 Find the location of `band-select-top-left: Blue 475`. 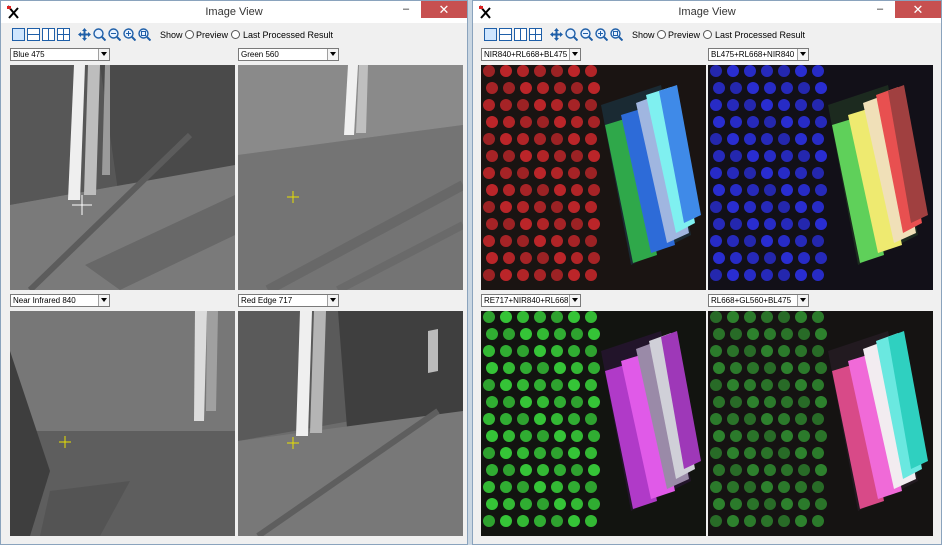

band-select-top-left: Blue 475 is located at coordinates (60, 54).